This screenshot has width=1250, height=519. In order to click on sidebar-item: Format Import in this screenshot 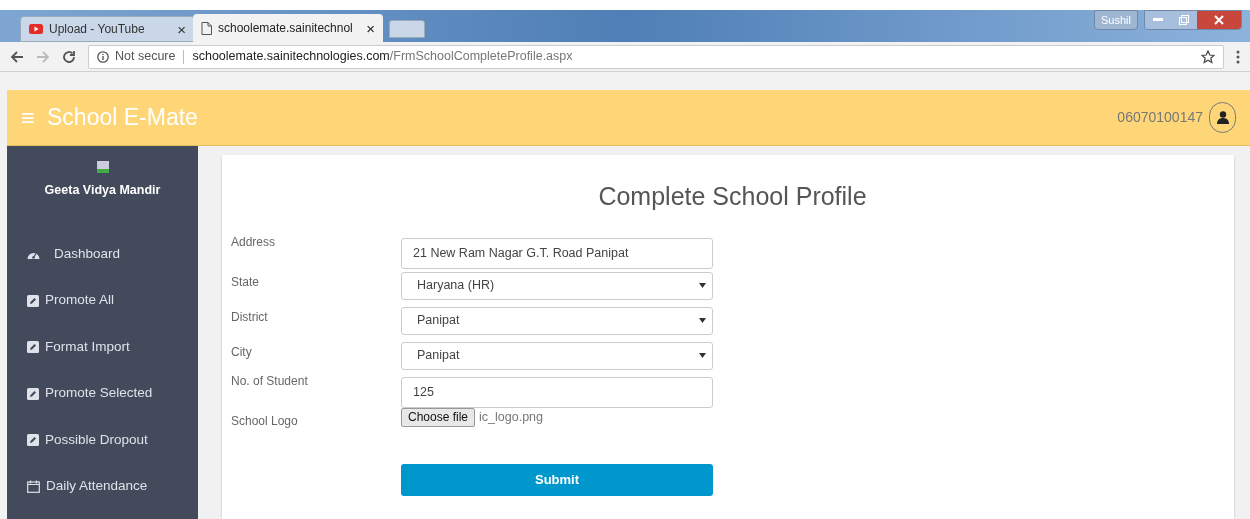, I will do `click(102, 347)`.